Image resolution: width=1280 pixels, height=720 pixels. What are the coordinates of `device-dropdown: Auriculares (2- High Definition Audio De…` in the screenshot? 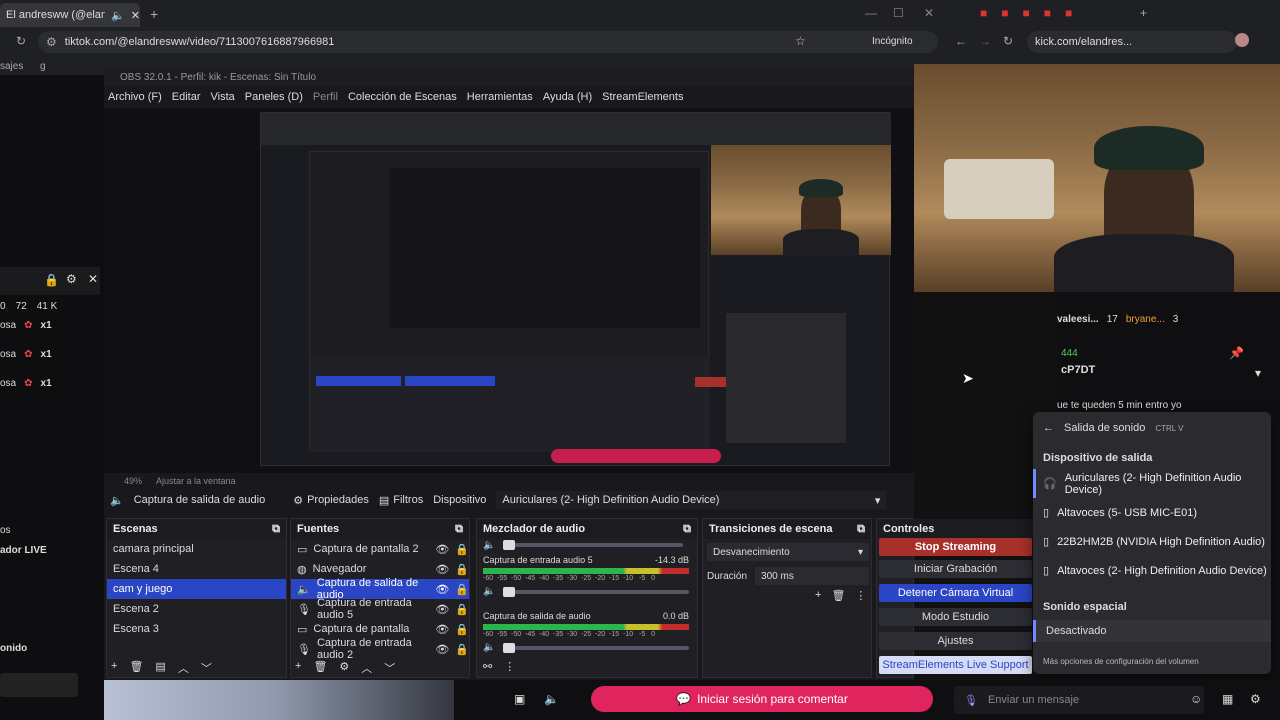 It's located at (691, 500).